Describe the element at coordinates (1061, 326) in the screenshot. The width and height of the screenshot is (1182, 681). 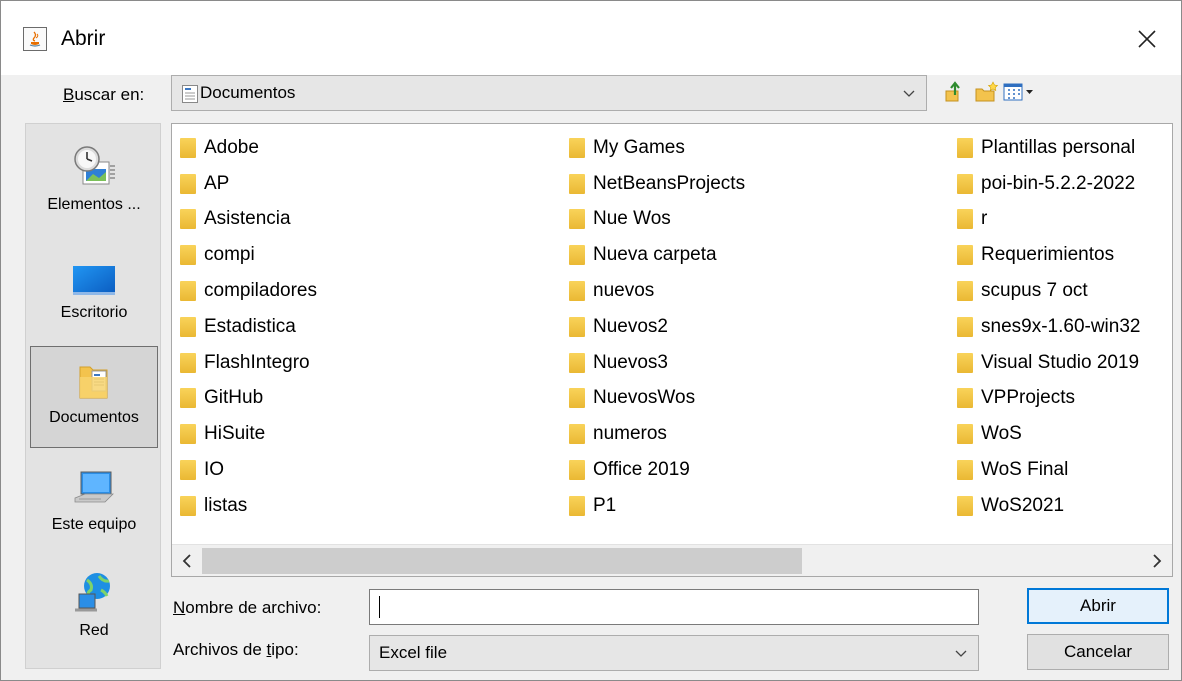
I see `folder-name: snes9x-1.60-win32` at that location.